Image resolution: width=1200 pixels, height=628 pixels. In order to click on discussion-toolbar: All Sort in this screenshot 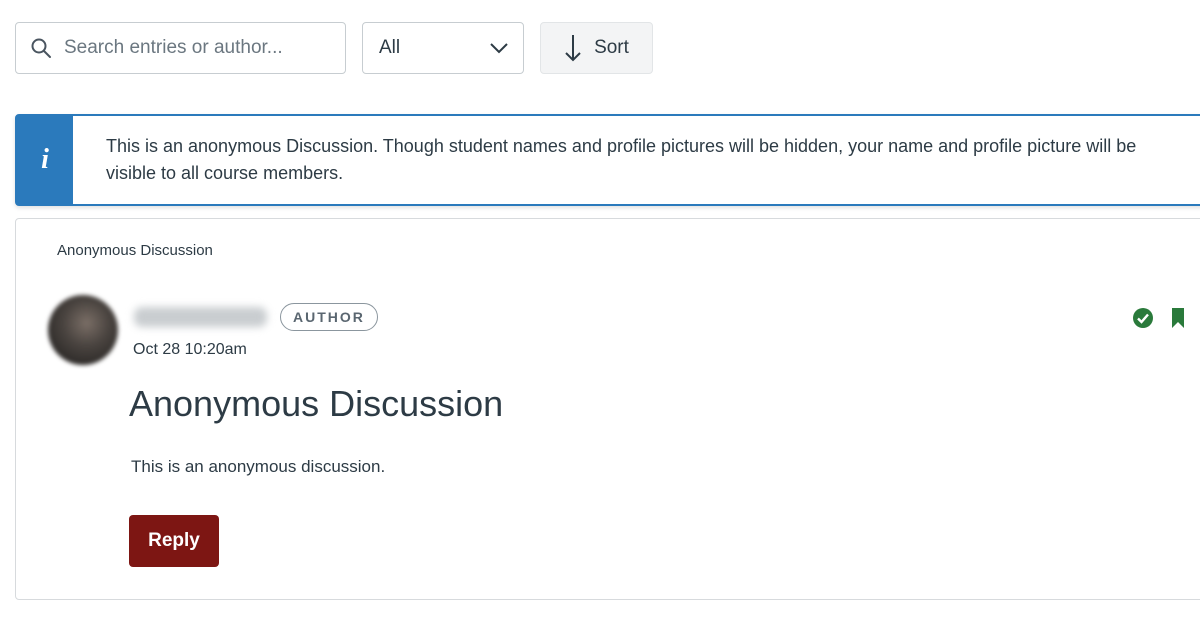, I will do `click(334, 48)`.